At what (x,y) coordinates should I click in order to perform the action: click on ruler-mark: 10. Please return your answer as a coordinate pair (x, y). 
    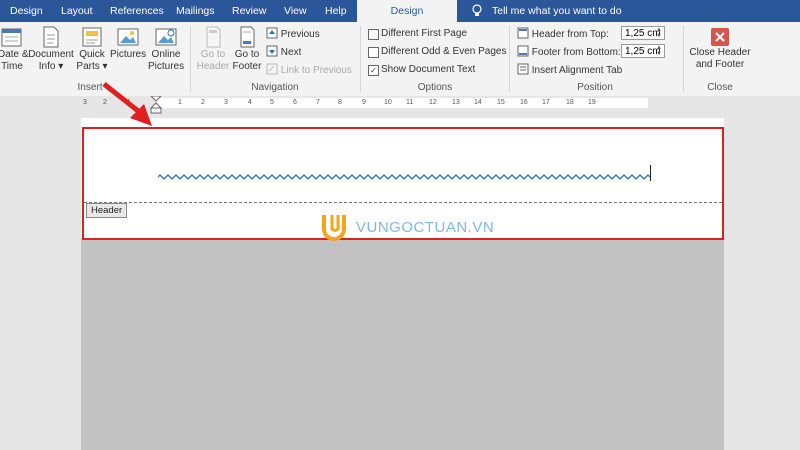
    Looking at the image, I should click on (388, 102).